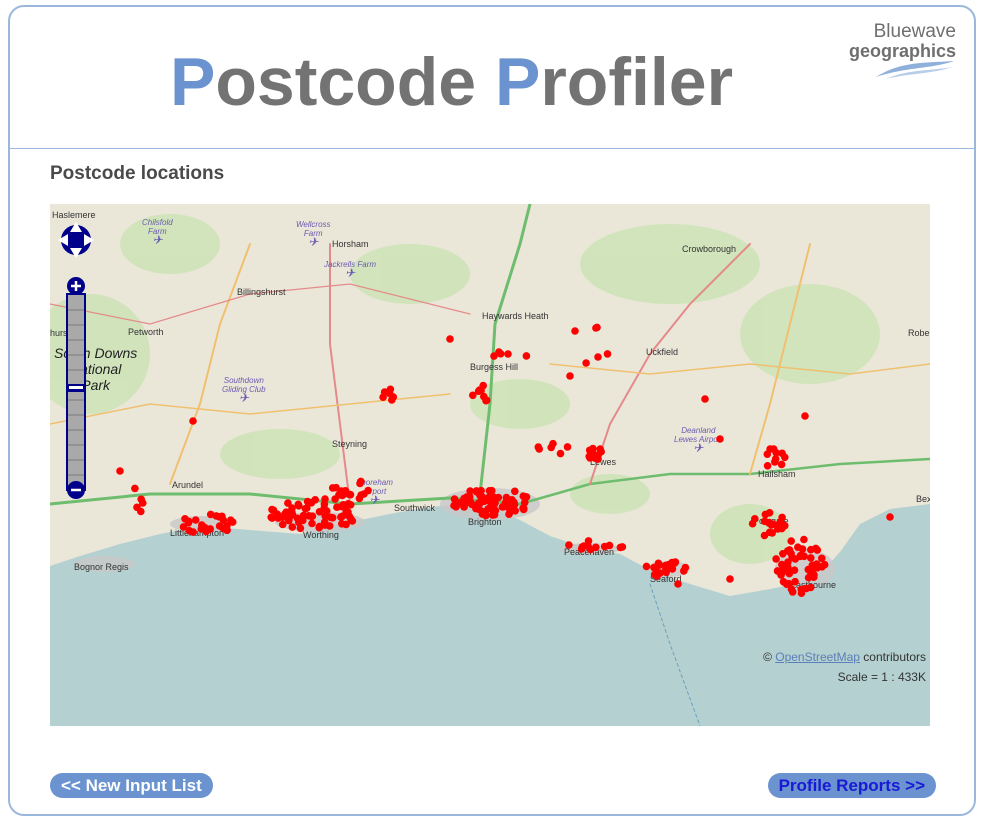 This screenshot has width=984, height=826. What do you see at coordinates (451, 82) in the screenshot?
I see `page-title: Postcode Profiler` at bounding box center [451, 82].